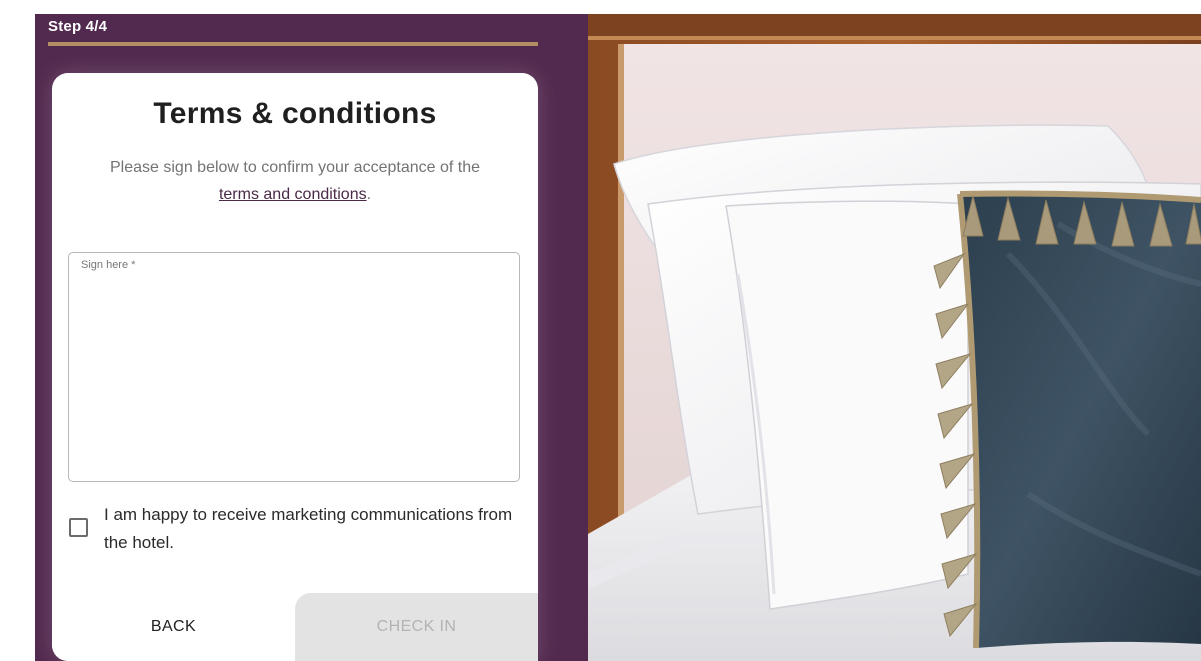 The width and height of the screenshot is (1201, 661). What do you see at coordinates (78, 527) in the screenshot?
I see `marketing-checkbox` at bounding box center [78, 527].